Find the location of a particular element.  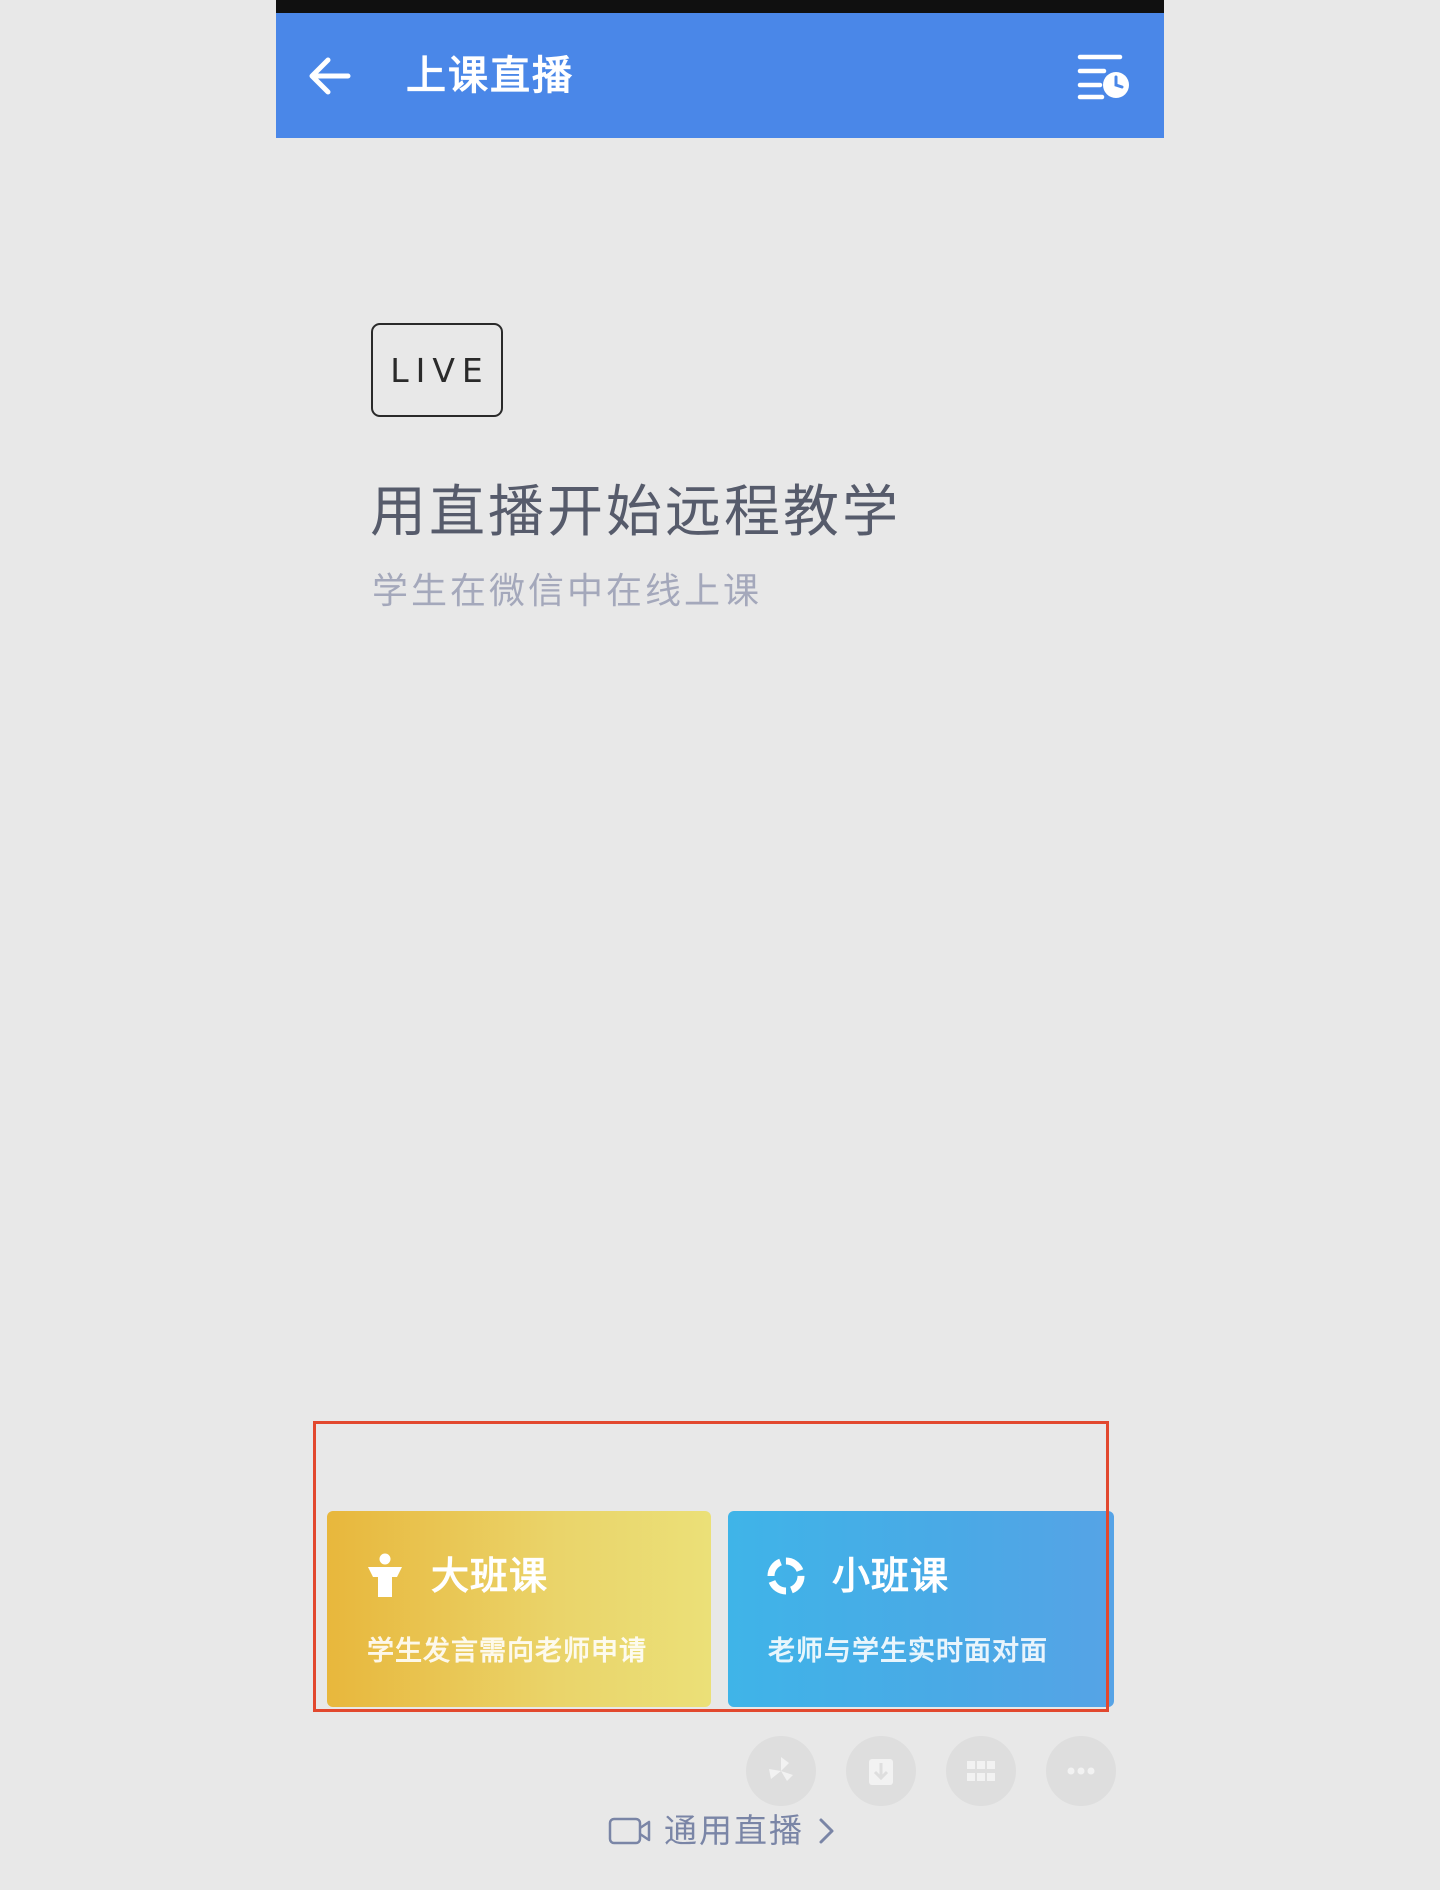

small-class-title-row: 小班课 is located at coordinates (856, 1576).